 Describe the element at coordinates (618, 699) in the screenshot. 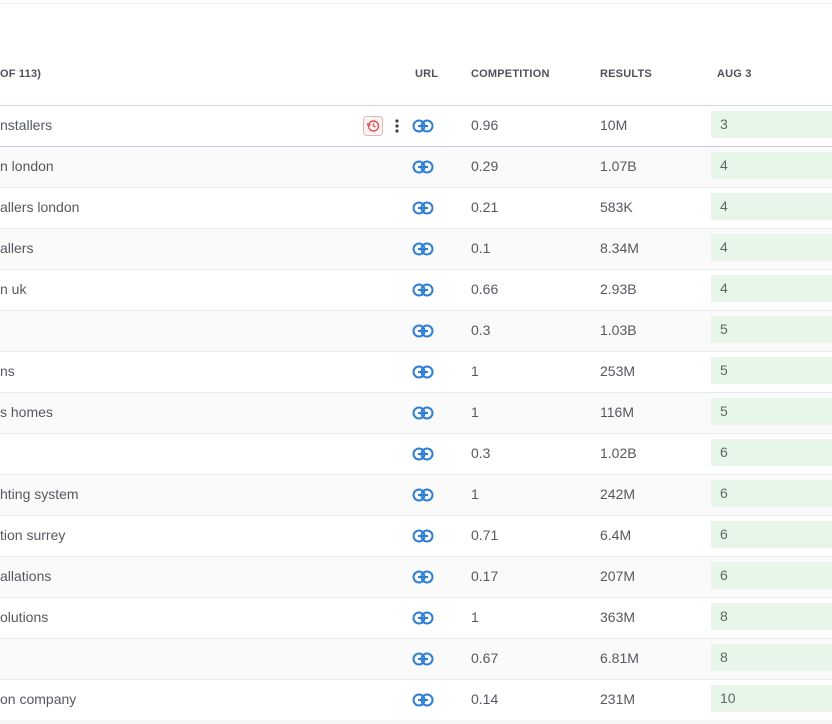

I see `results-cell: 231M` at that location.